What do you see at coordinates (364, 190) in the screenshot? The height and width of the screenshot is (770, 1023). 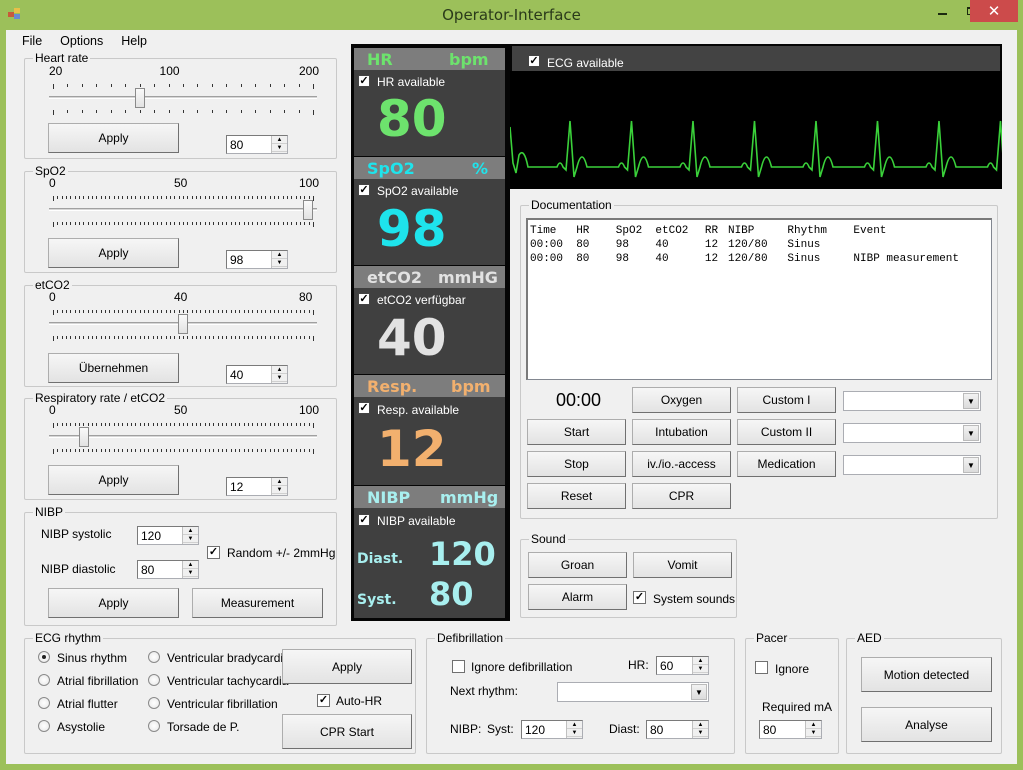 I see `spo2-available-checkbox: ✓` at bounding box center [364, 190].